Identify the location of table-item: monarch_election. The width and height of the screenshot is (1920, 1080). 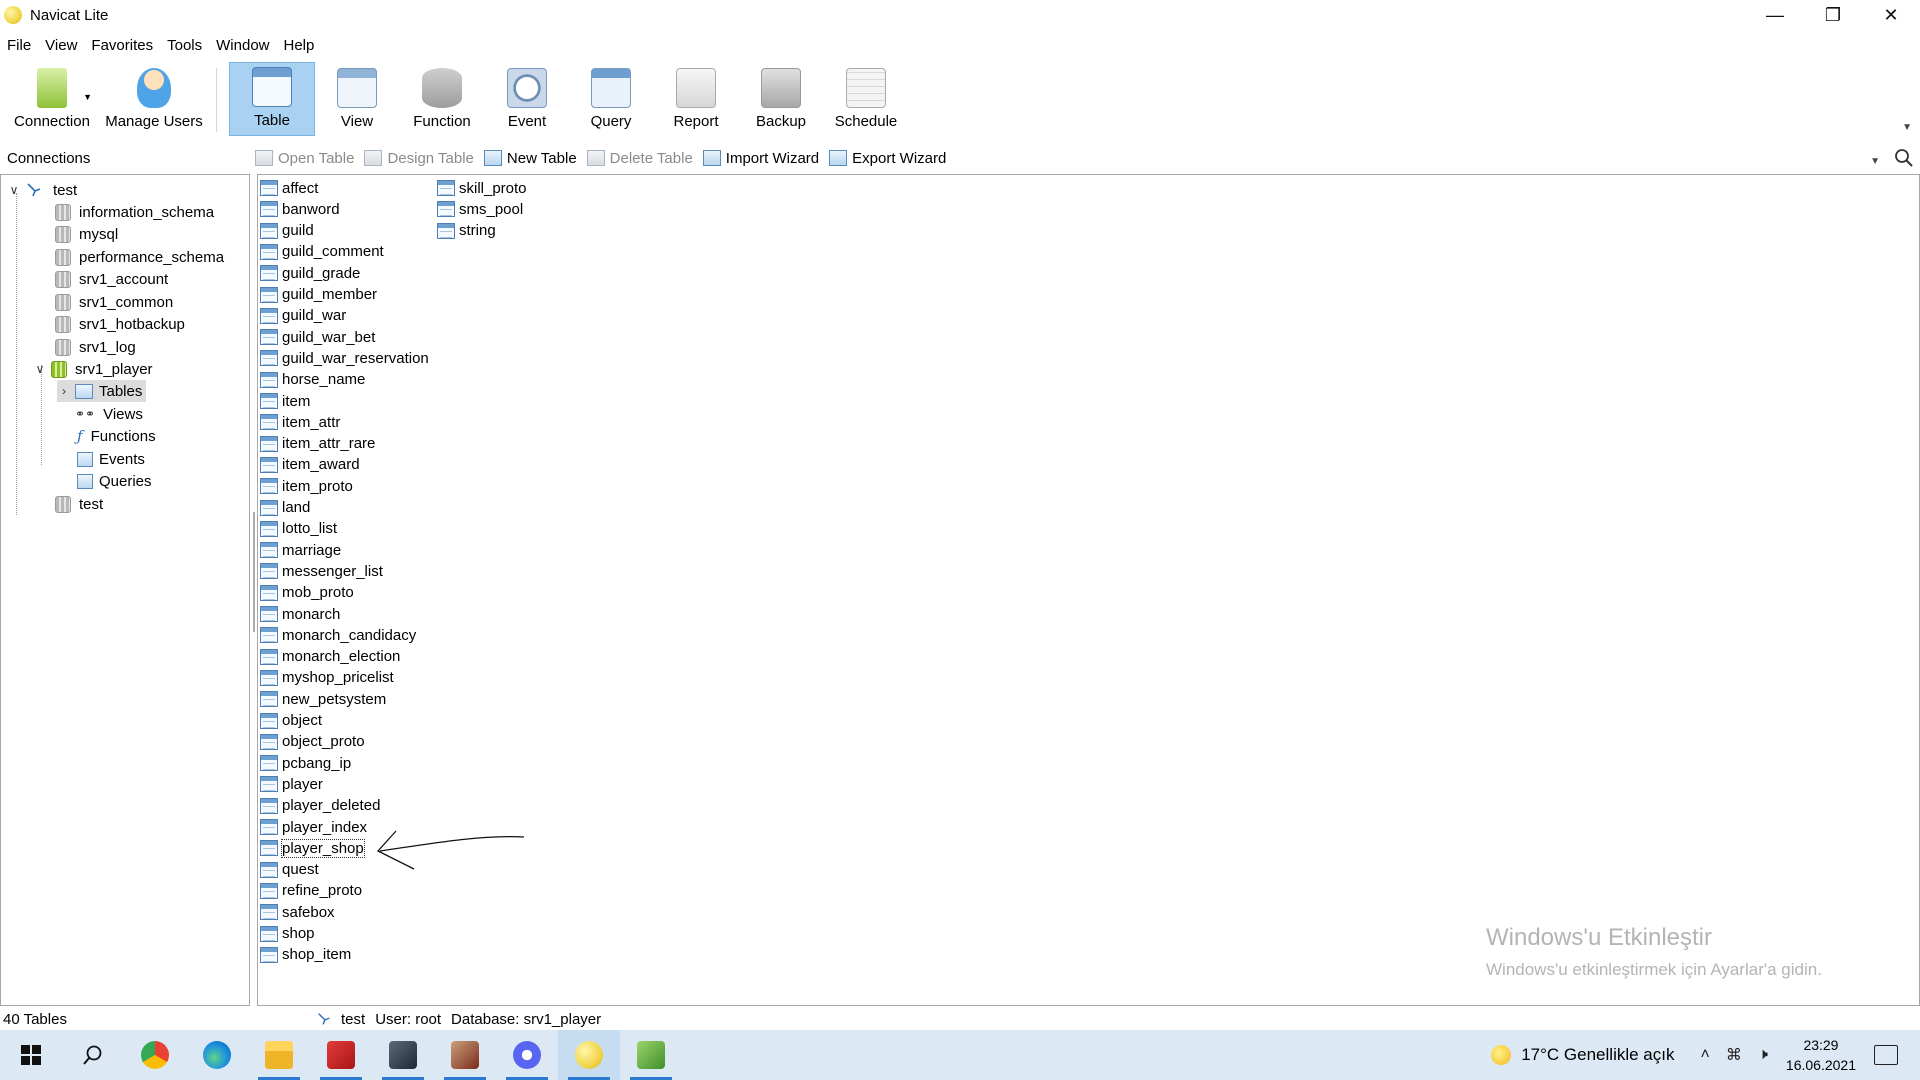
(330, 657).